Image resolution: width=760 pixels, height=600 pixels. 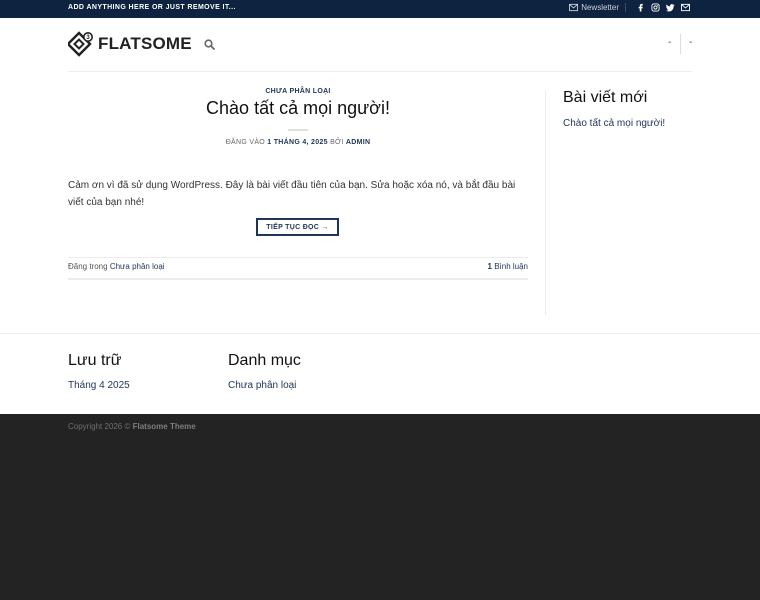 I want to click on posted-in-label: Đăng trong, so click(x=88, y=266).